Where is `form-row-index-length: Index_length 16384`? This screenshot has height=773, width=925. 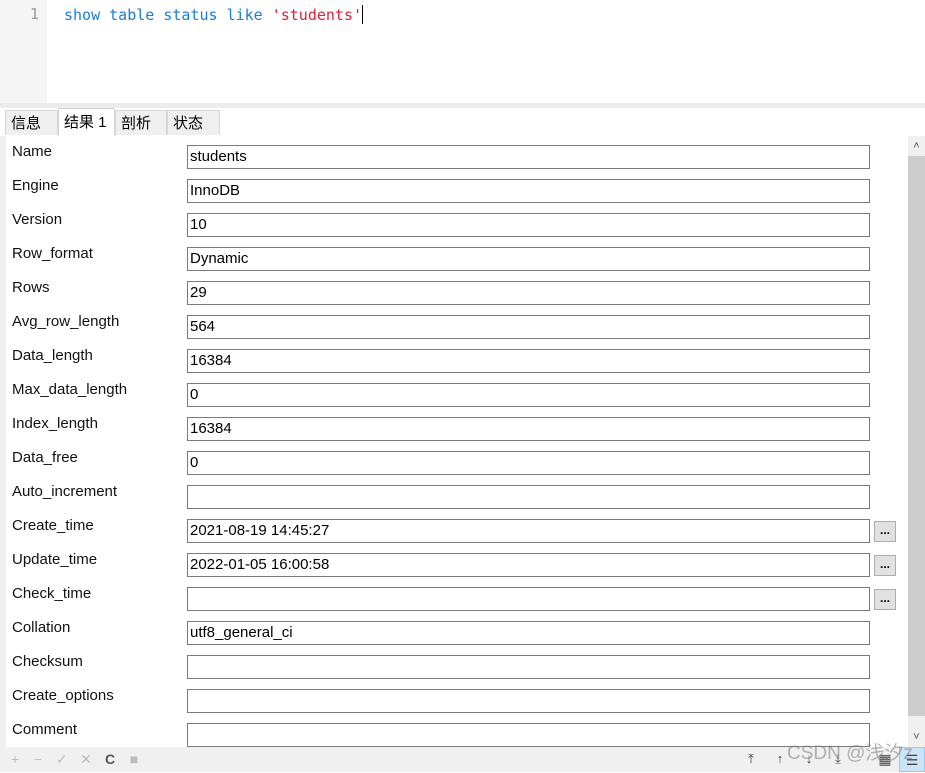
form-row-index-length: Index_length 16384 is located at coordinates (457, 429).